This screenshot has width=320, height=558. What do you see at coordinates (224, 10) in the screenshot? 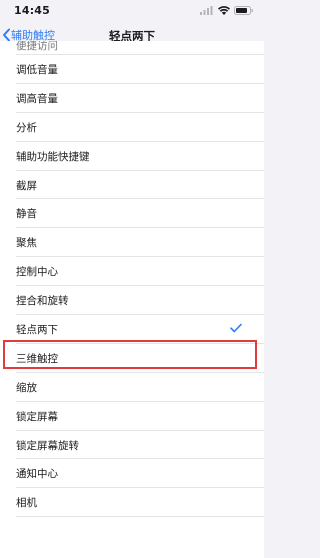
I see `wifi-icon` at bounding box center [224, 10].